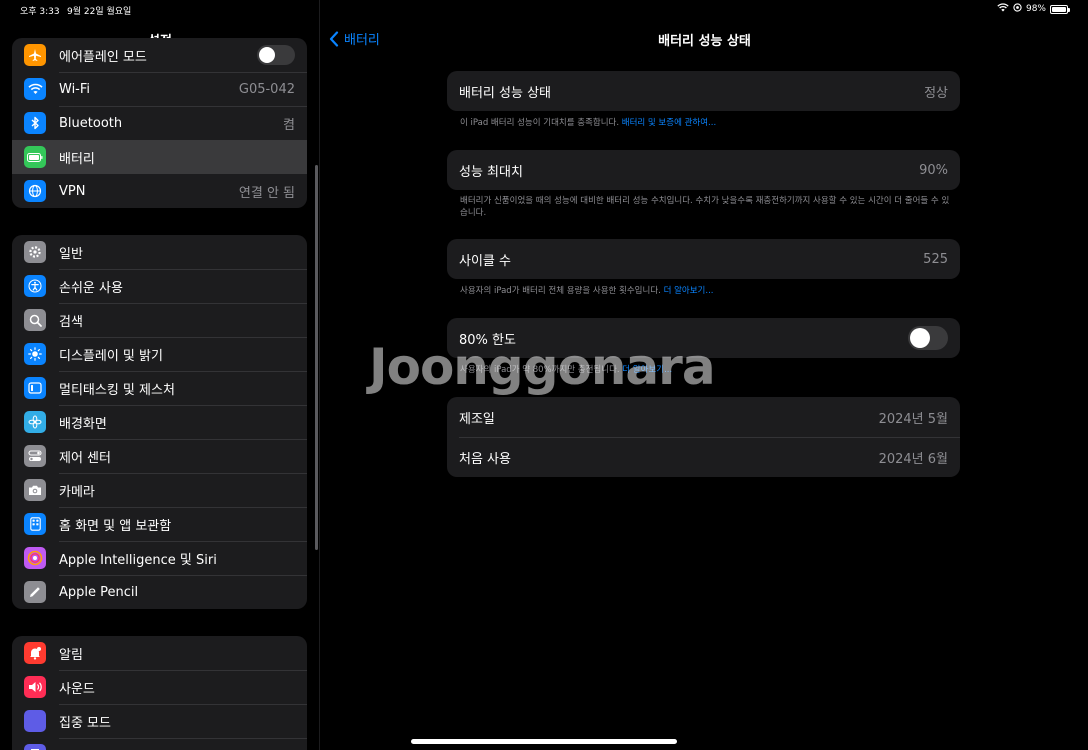 This screenshot has width=1088, height=750. I want to click on health-row: 배터리 성능 상태 정상, so click(703, 91).